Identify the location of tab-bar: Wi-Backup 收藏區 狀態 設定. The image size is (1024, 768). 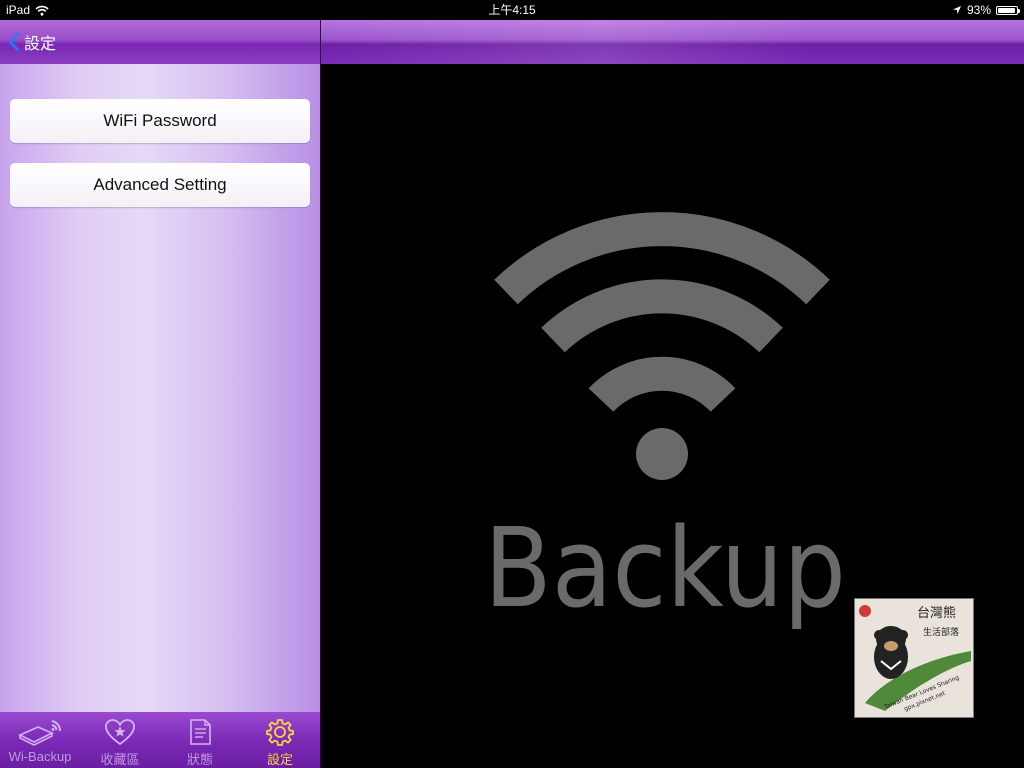
(160, 740).